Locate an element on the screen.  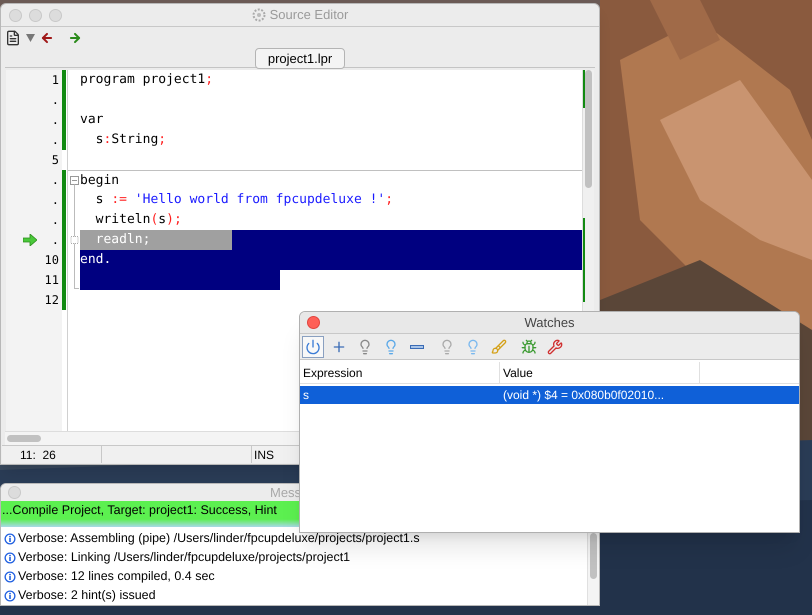
code-line: s:String; is located at coordinates (130, 140).